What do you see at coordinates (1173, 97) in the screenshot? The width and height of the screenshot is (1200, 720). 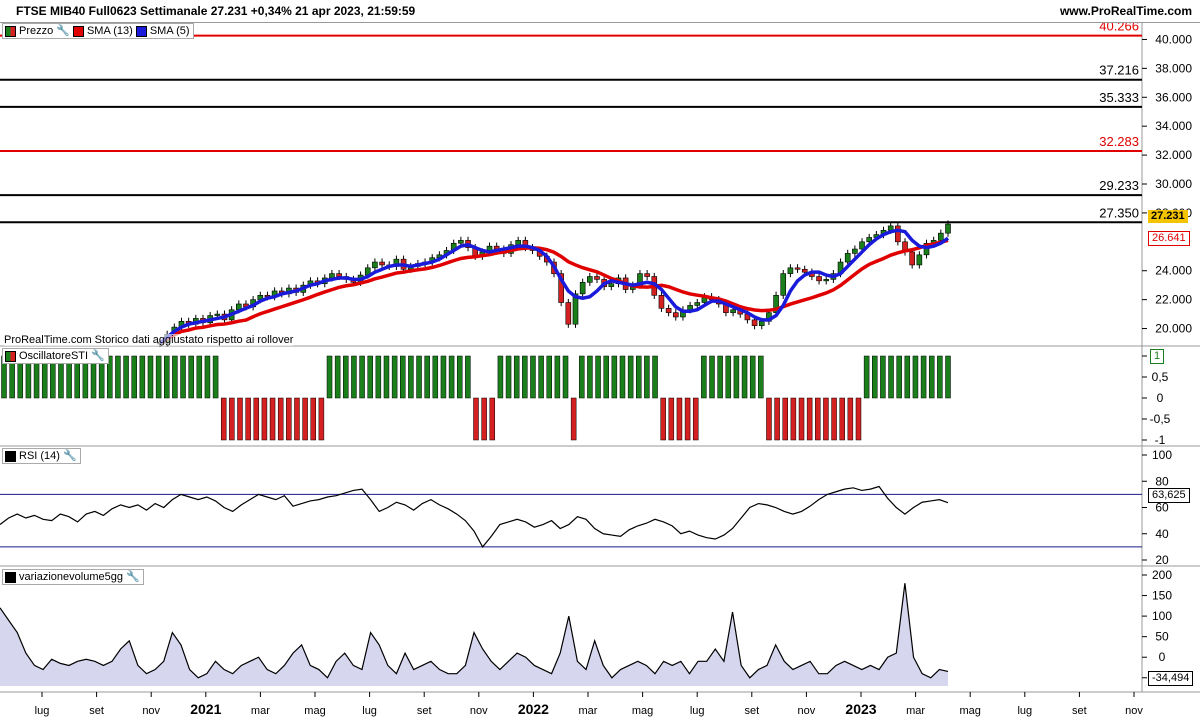 I see `price-tick-label: 36.000` at bounding box center [1173, 97].